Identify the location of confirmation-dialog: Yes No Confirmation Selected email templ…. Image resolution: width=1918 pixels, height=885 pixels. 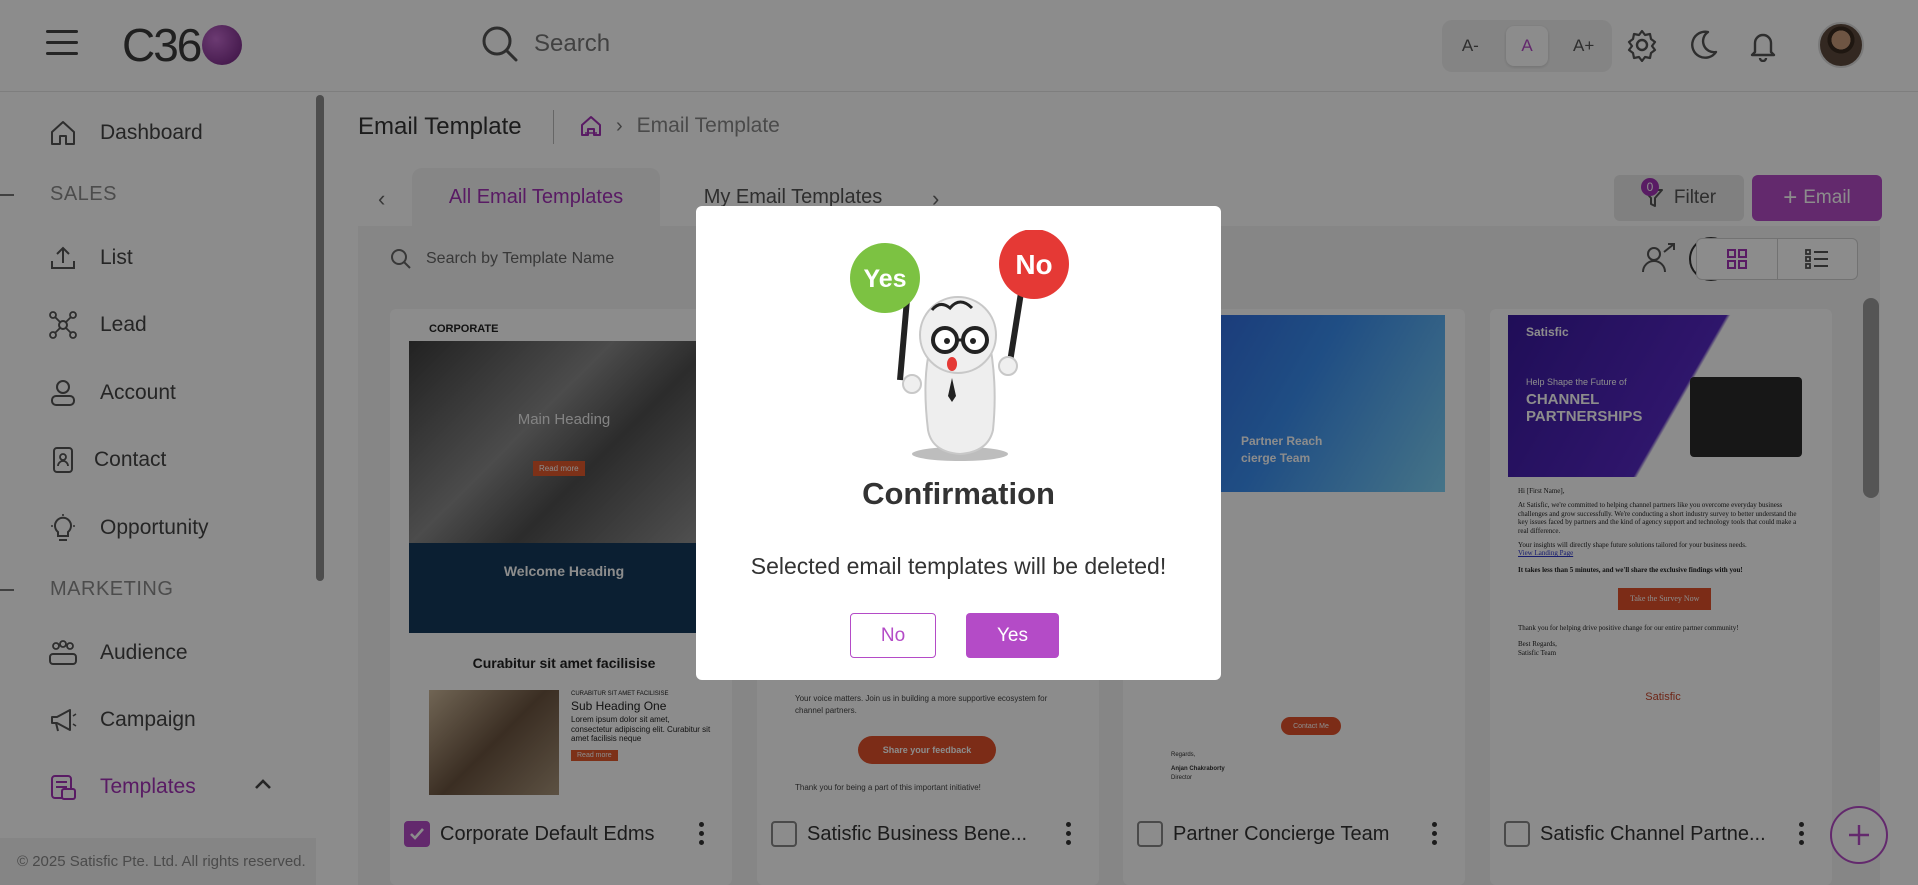
(958, 443).